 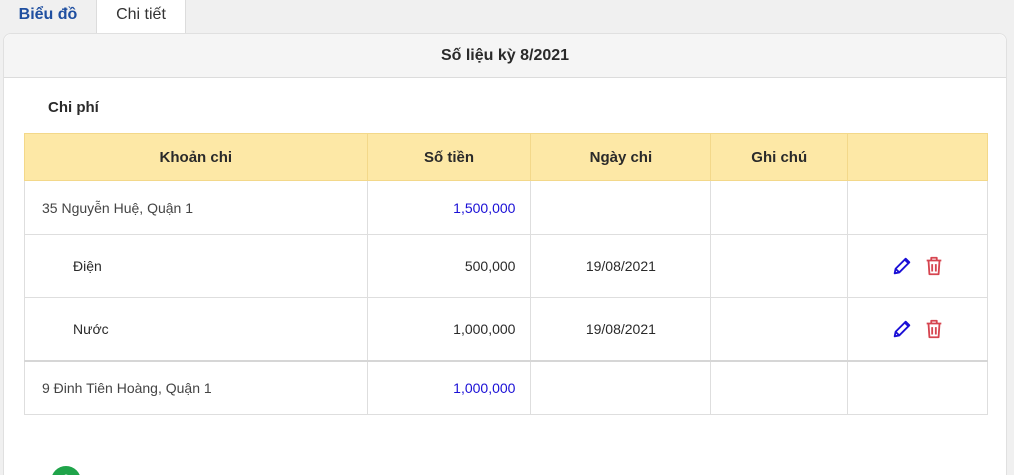 What do you see at coordinates (73, 107) in the screenshot?
I see `section-title: Chi phí` at bounding box center [73, 107].